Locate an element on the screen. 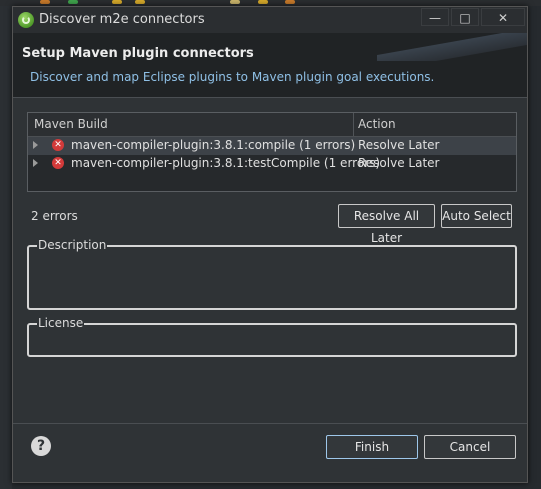 This screenshot has width=541, height=489. banner-decoration is located at coordinates (452, 47).